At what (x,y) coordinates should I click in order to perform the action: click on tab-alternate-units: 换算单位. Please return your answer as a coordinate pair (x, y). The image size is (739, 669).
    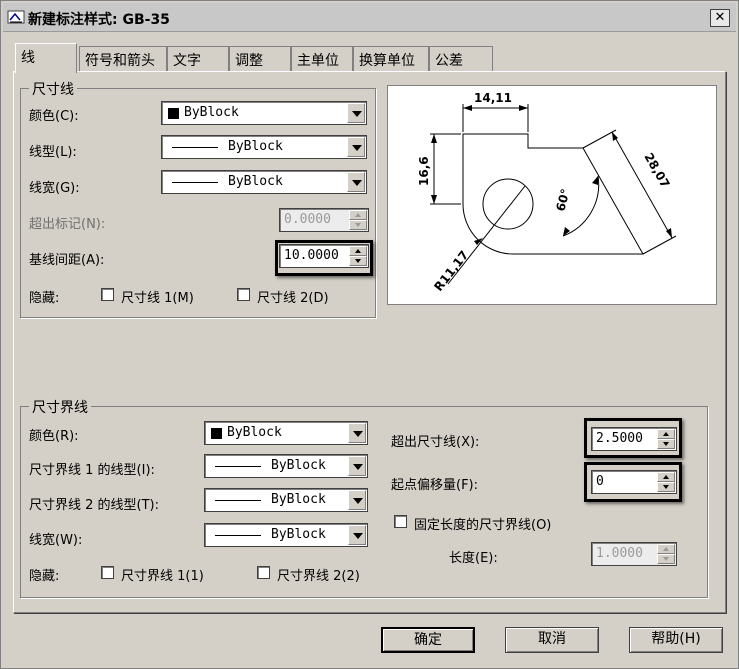
    Looking at the image, I should click on (391, 59).